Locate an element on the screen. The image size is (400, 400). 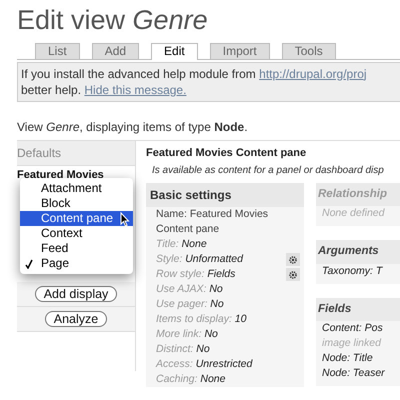
section-item: Node: Title is located at coordinates (358, 358).